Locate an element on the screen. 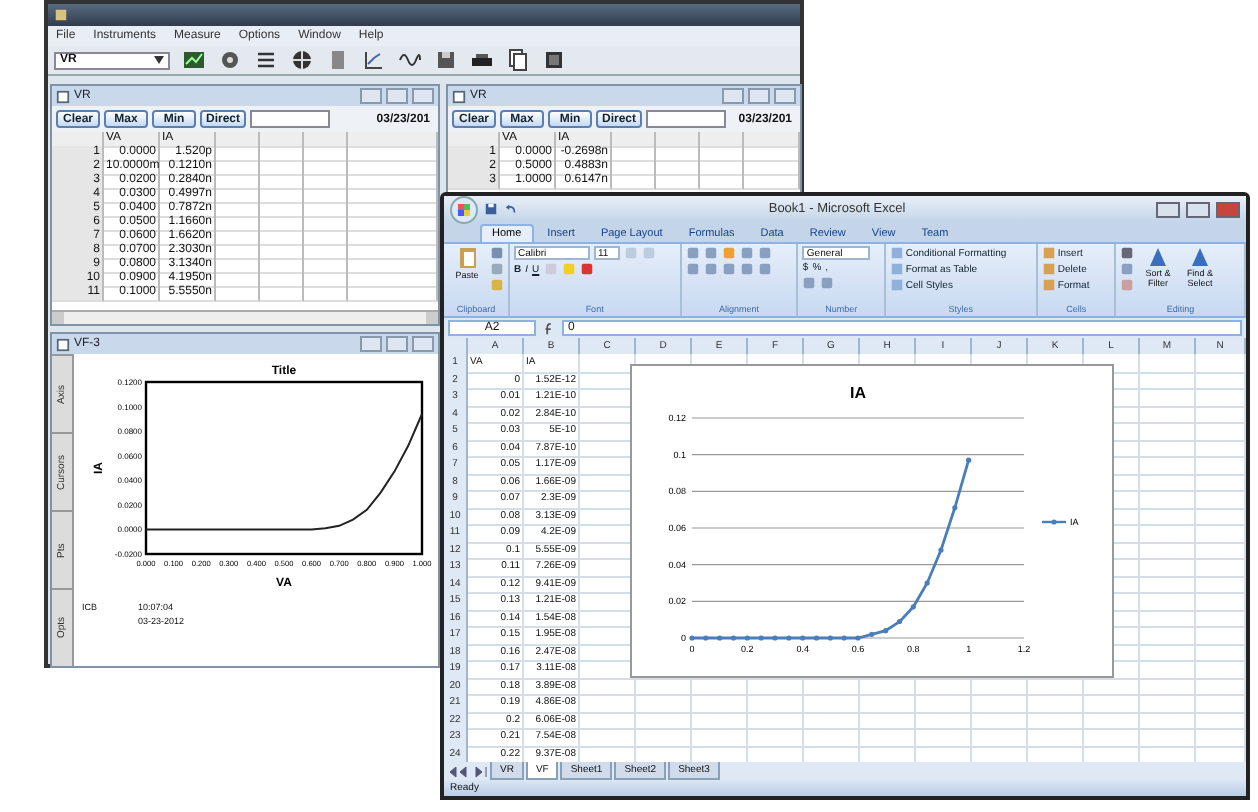  stack-icon is located at coordinates (554, 60).